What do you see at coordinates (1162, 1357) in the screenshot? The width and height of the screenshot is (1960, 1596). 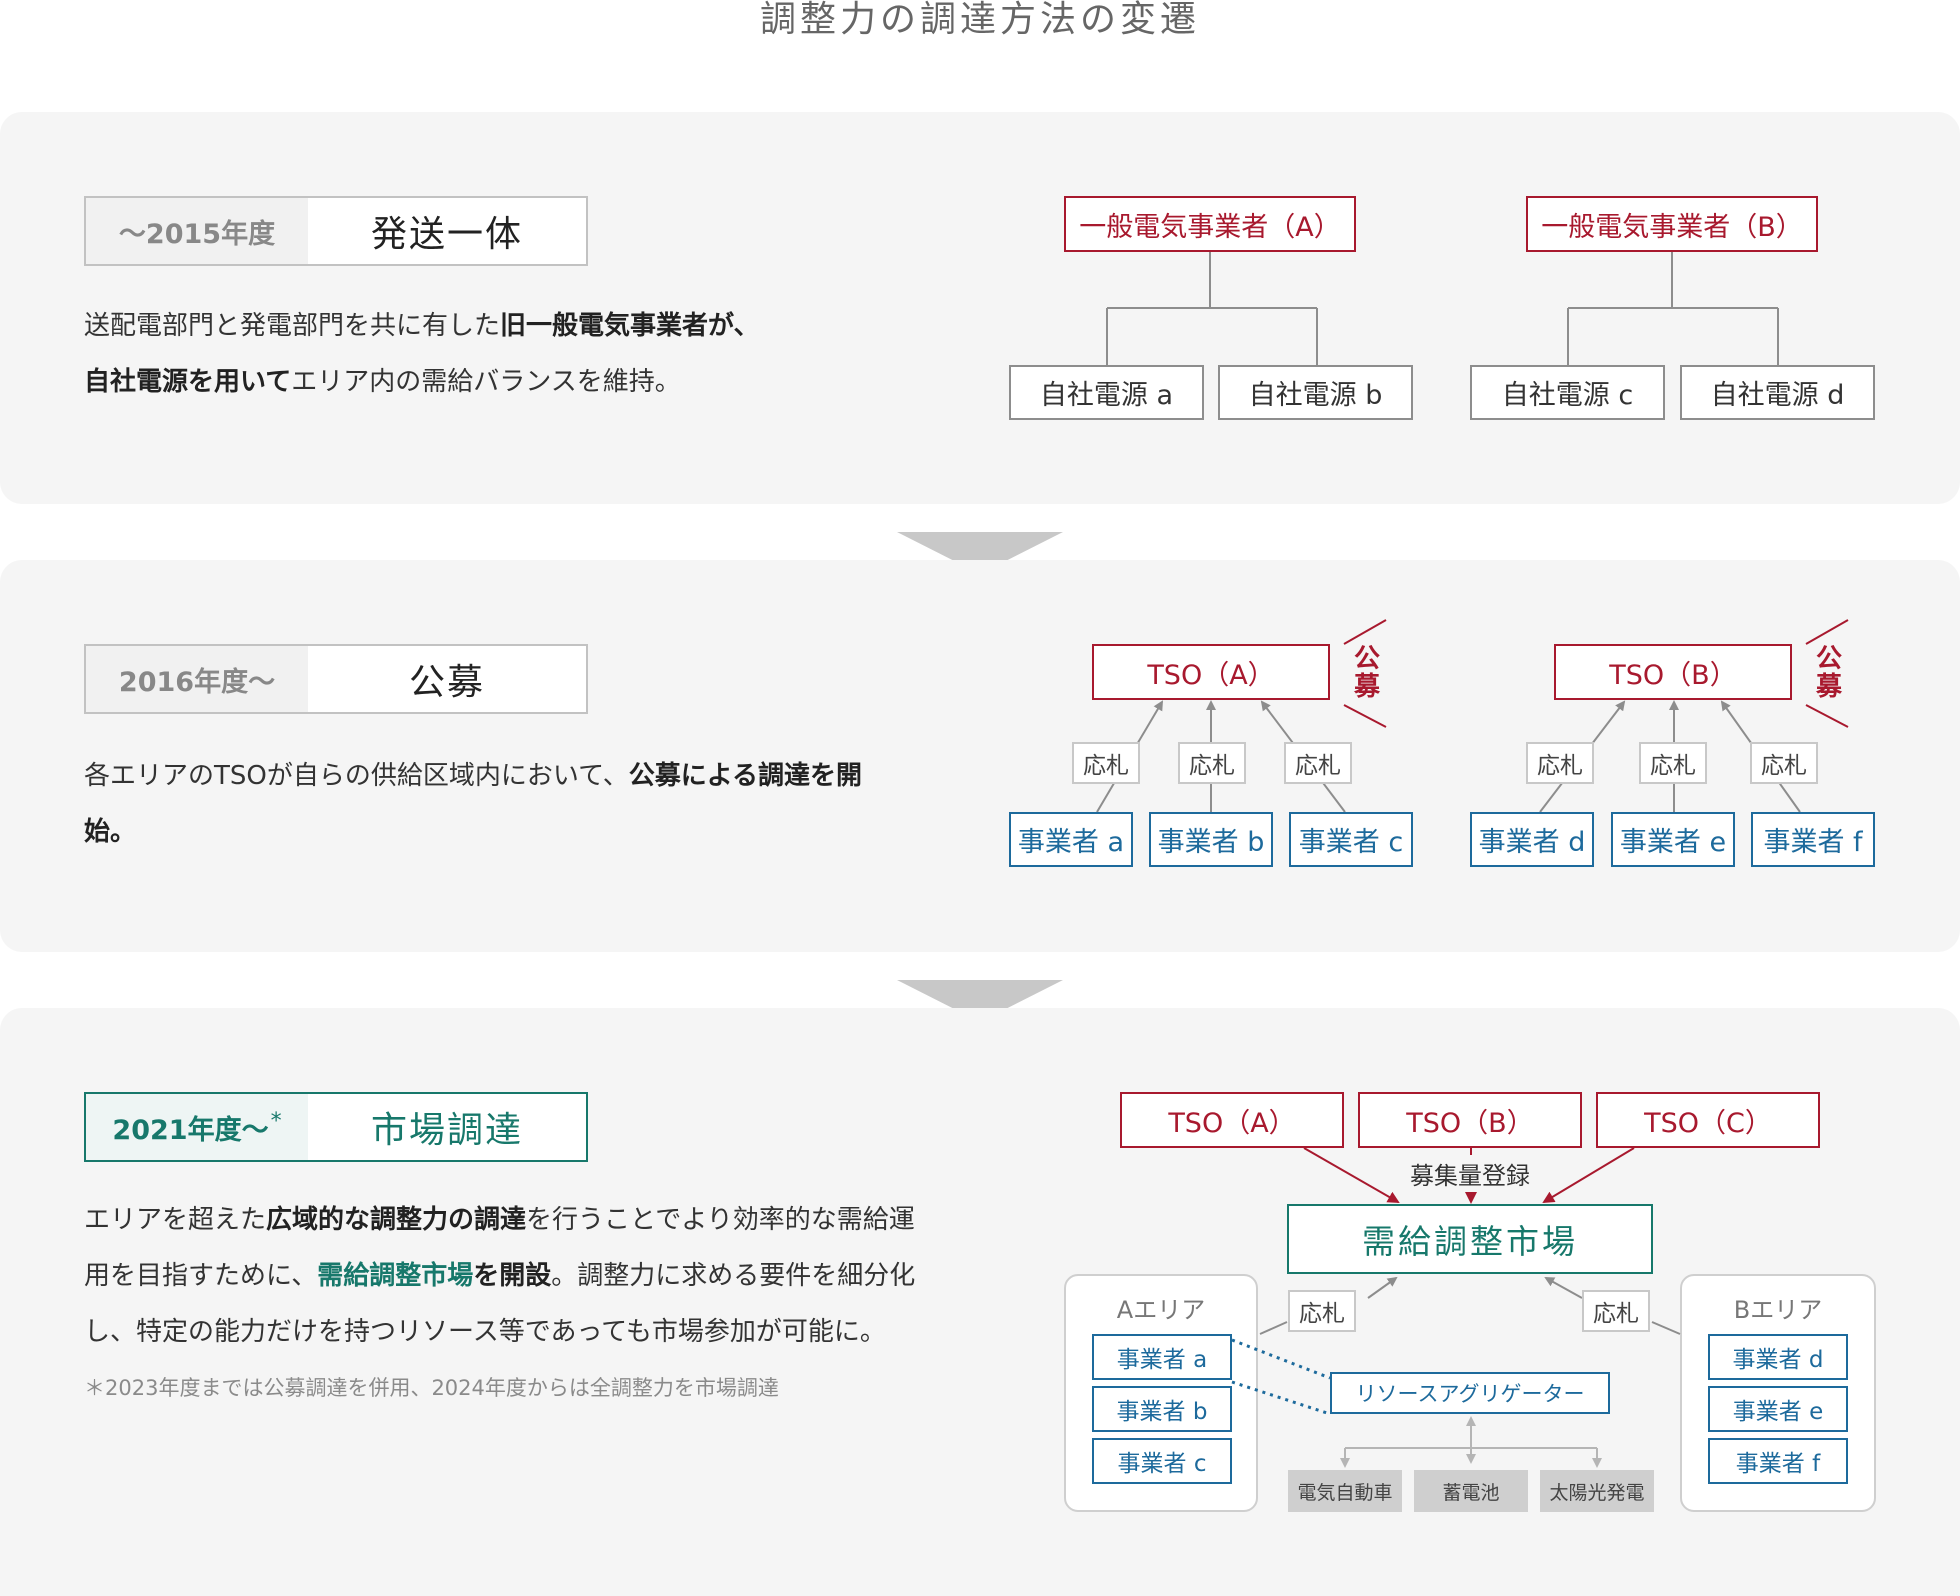 I see `area-a-operator-a: 事業者 a` at bounding box center [1162, 1357].